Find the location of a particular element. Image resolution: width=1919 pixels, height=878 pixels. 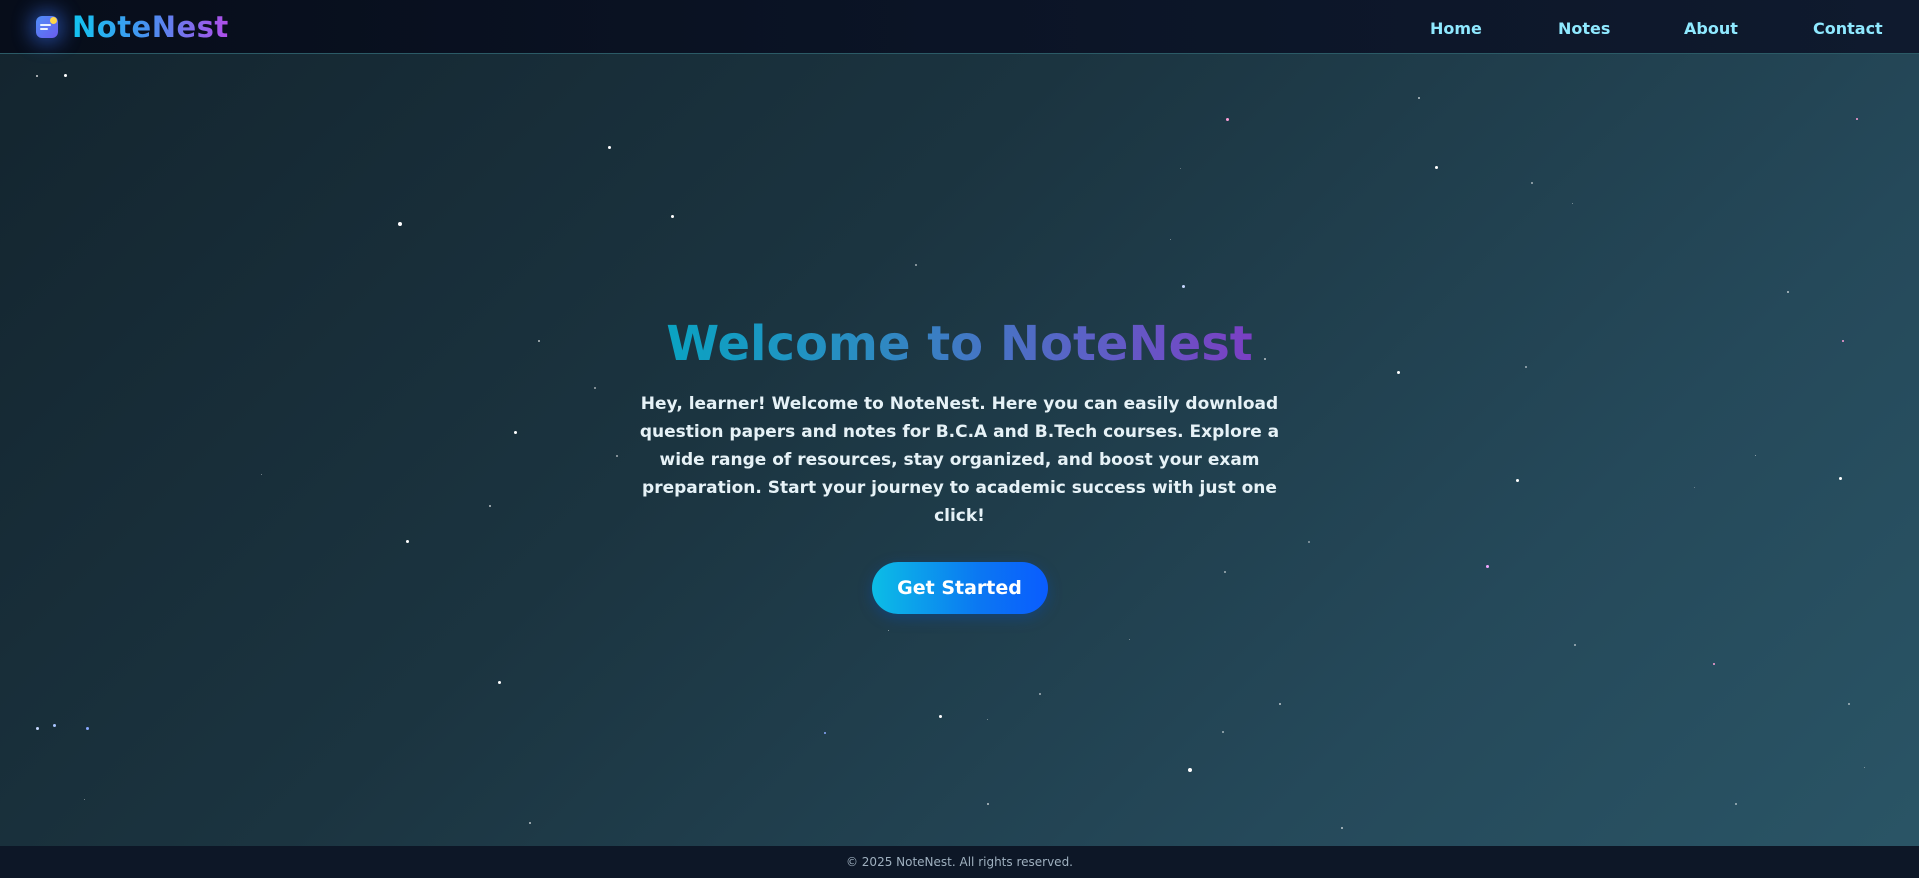

nav-link-home: Home is located at coordinates (1456, 28).